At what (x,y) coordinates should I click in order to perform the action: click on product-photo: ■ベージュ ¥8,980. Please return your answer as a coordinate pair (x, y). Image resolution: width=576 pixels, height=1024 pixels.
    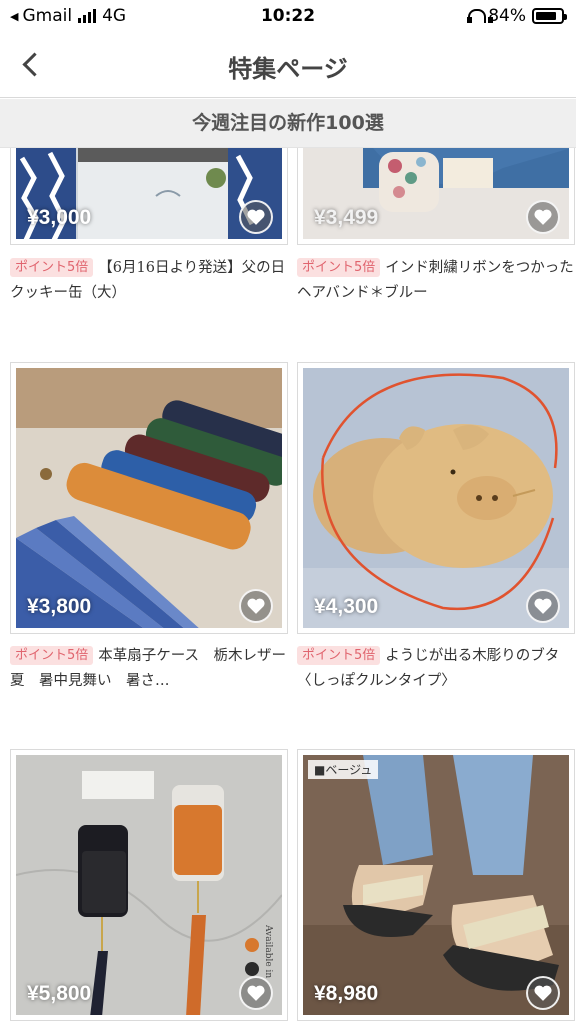
    Looking at the image, I should click on (436, 885).